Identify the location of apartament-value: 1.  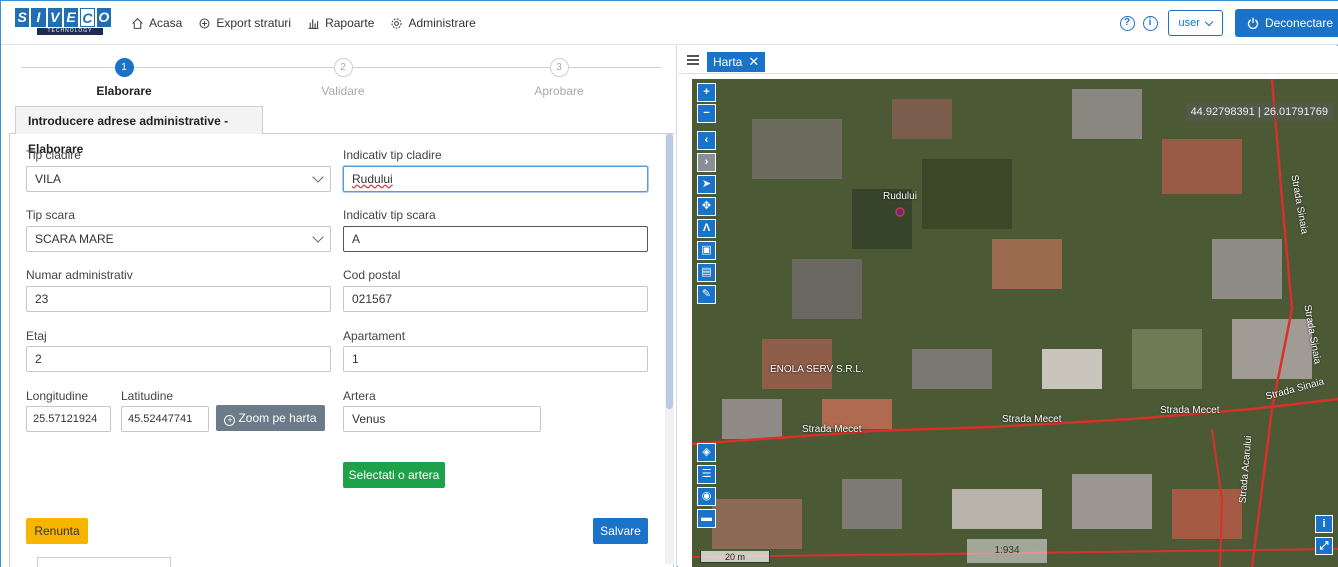
(355, 359).